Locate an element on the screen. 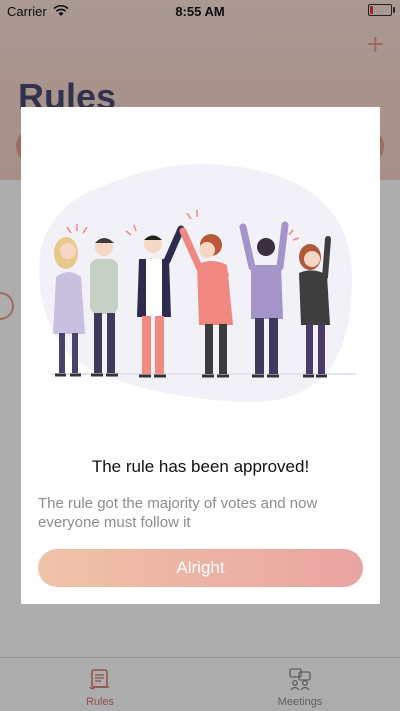  alright-button: Alright is located at coordinates (200, 568).